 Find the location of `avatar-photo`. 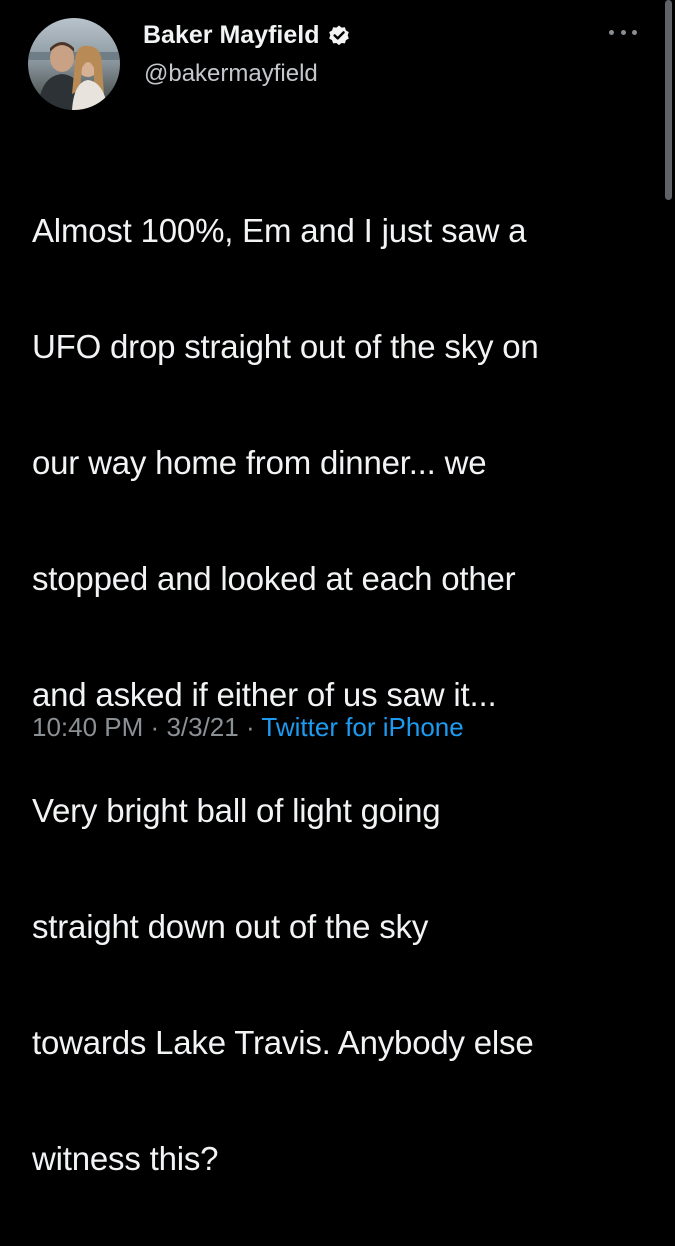

avatar-photo is located at coordinates (74, 64).